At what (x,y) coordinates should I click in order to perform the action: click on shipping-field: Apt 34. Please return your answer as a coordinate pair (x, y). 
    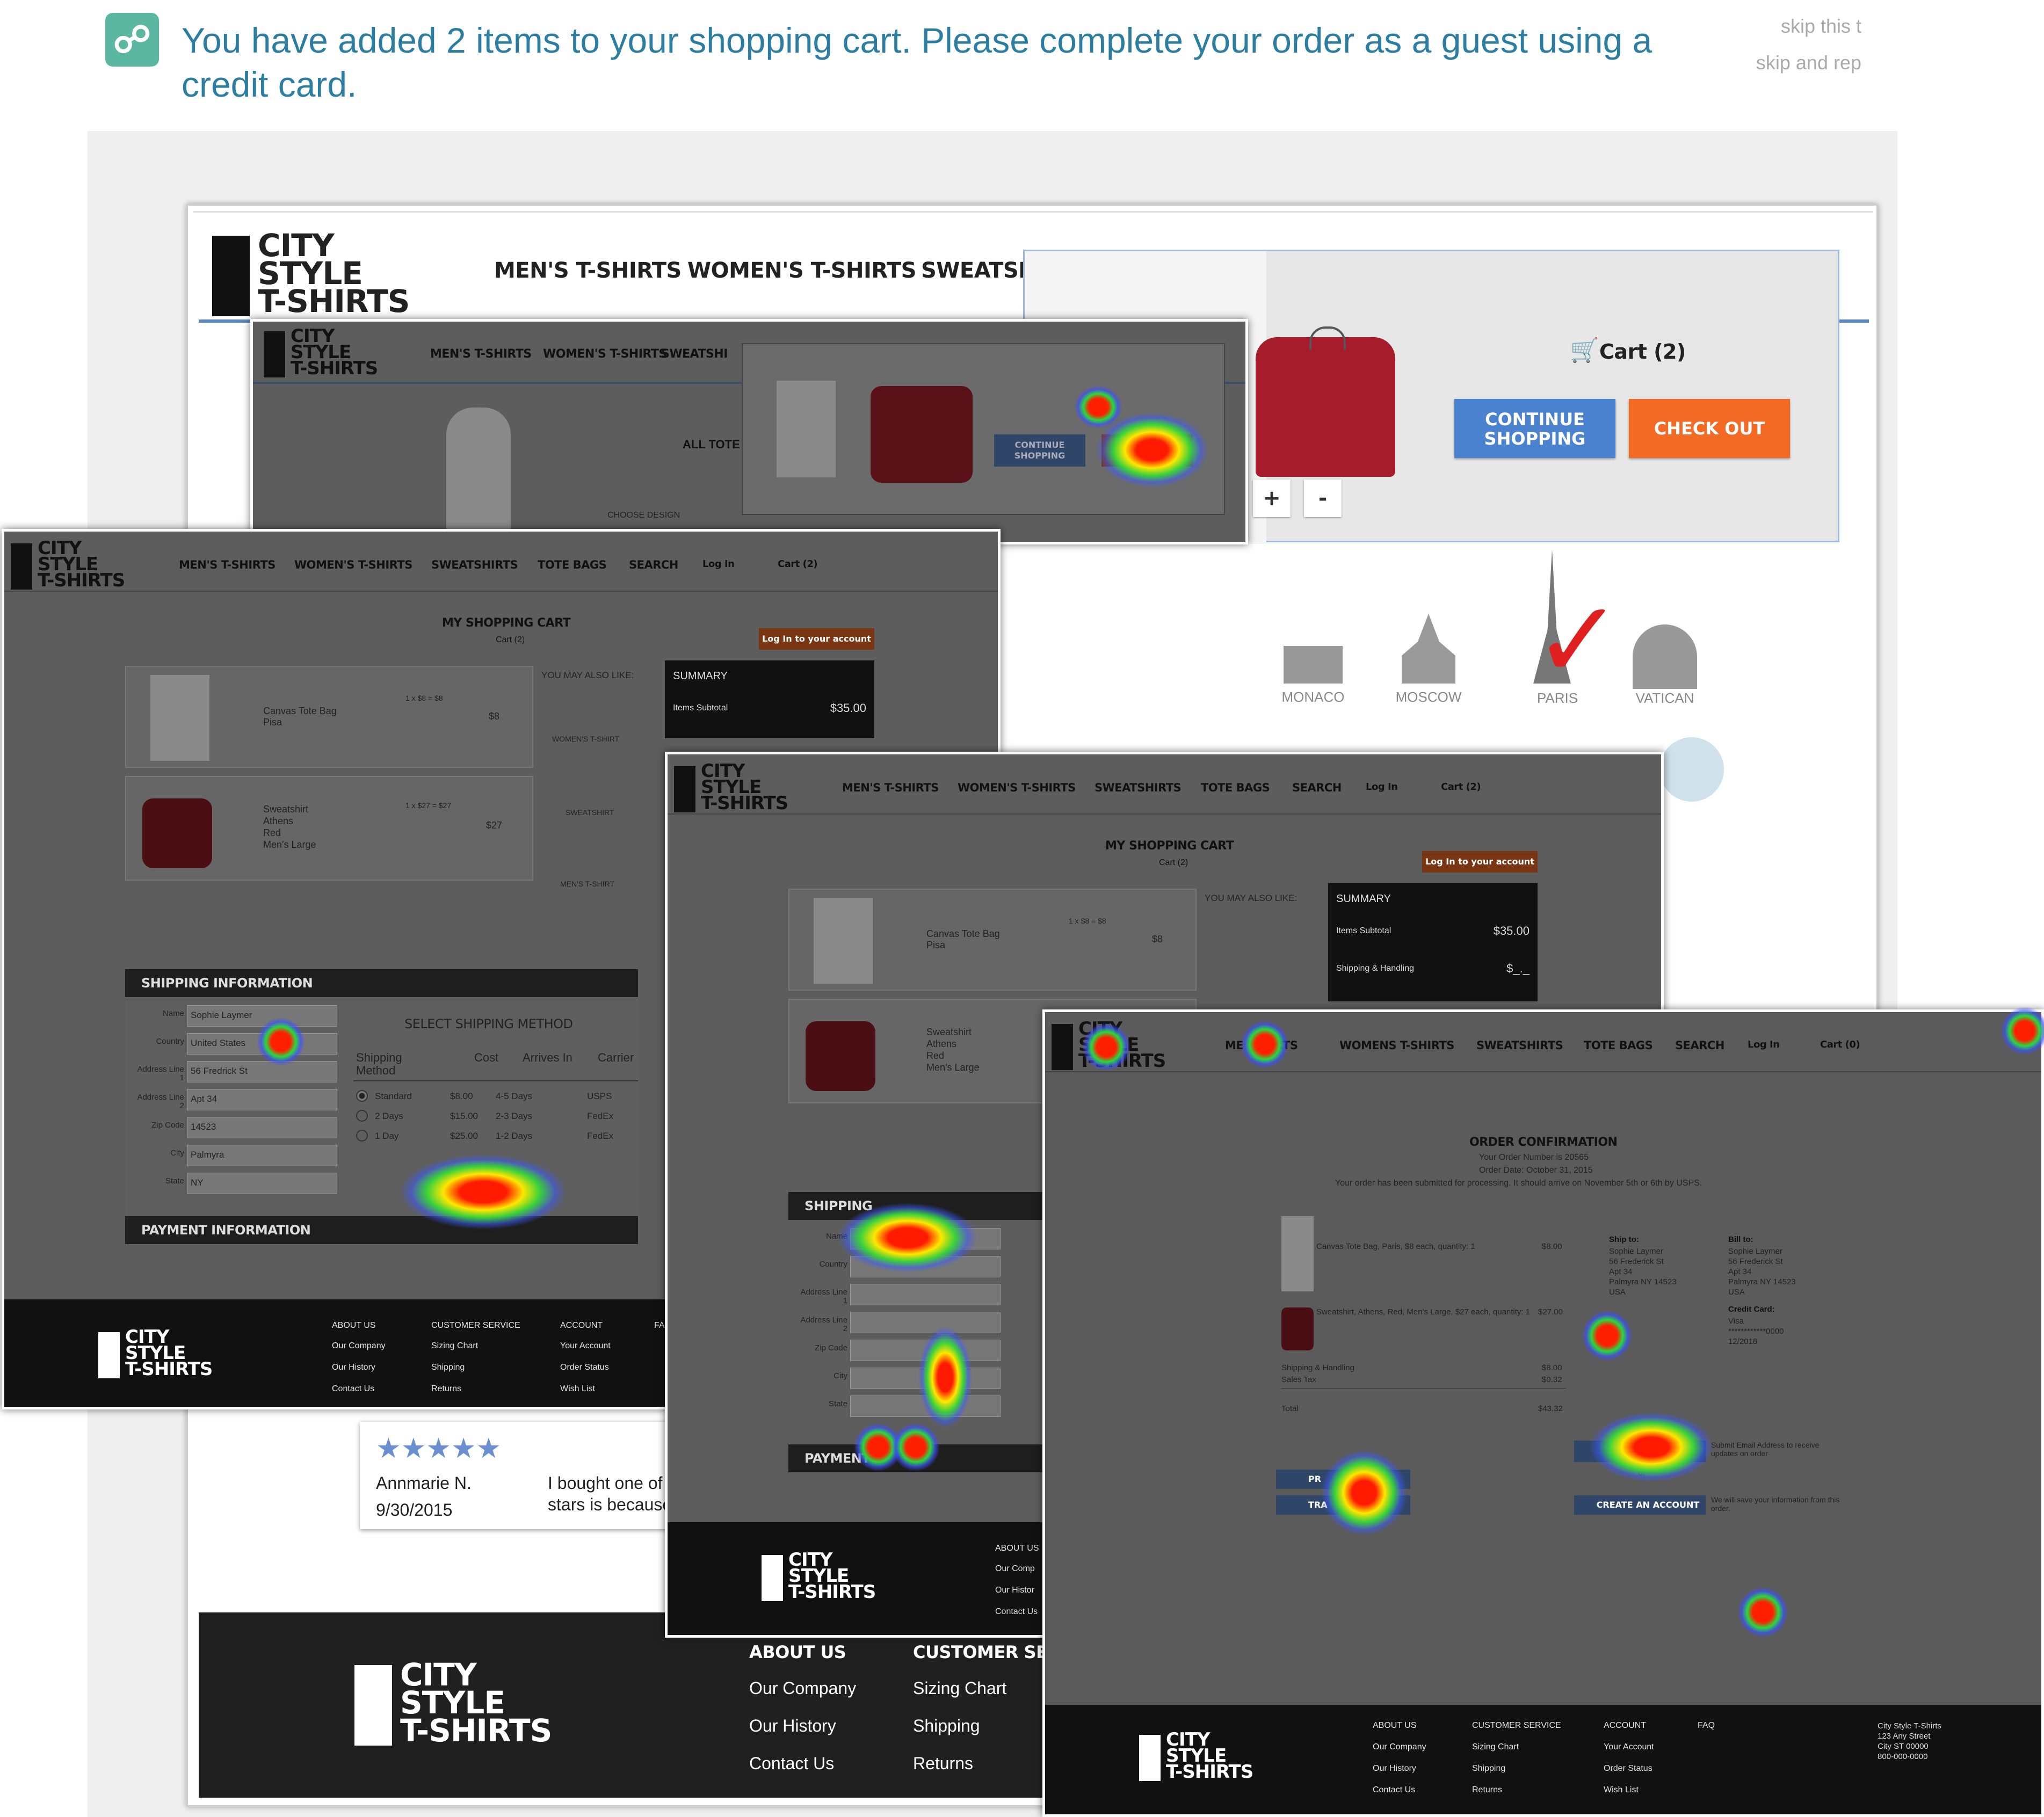
    Looking at the image, I should click on (262, 1099).